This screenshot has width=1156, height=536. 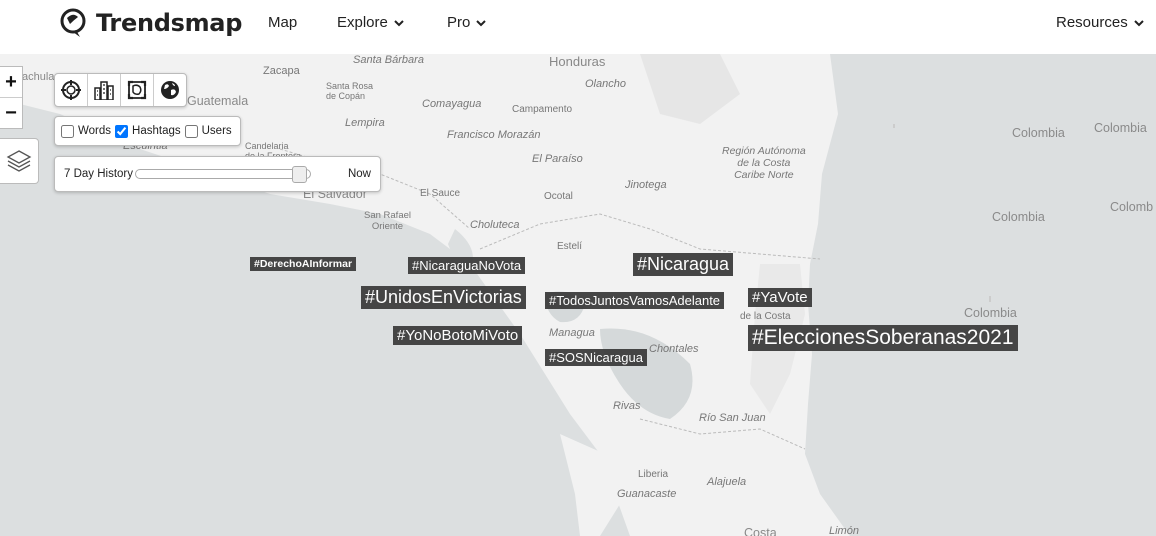 I want to click on layers-icon, so click(x=19, y=161).